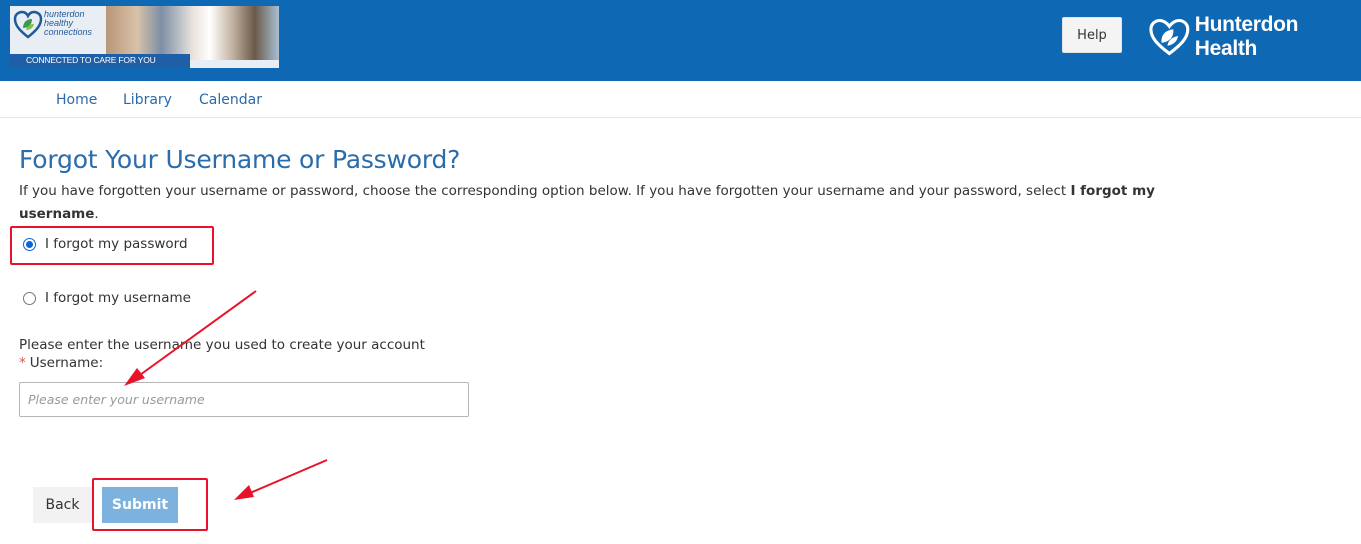  Describe the element at coordinates (150, 504) in the screenshot. I see `annotation-box-submit` at that location.